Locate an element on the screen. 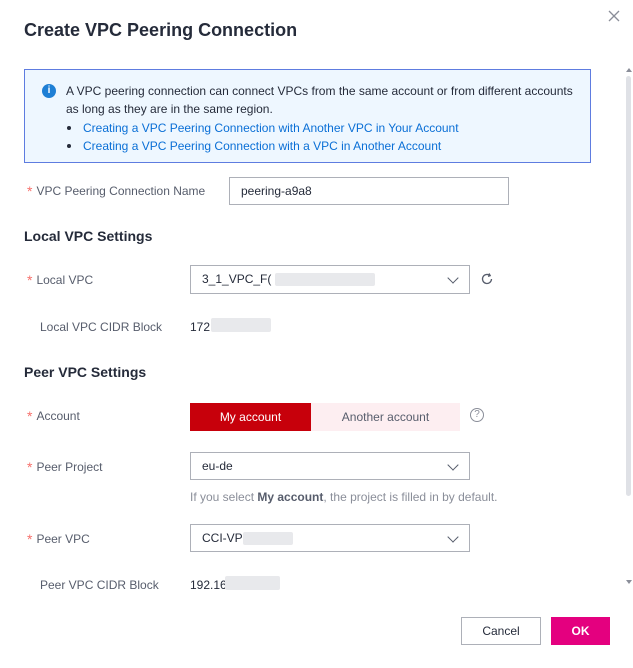 The height and width of the screenshot is (668, 633). scroll-down-arrow is located at coordinates (629, 582).